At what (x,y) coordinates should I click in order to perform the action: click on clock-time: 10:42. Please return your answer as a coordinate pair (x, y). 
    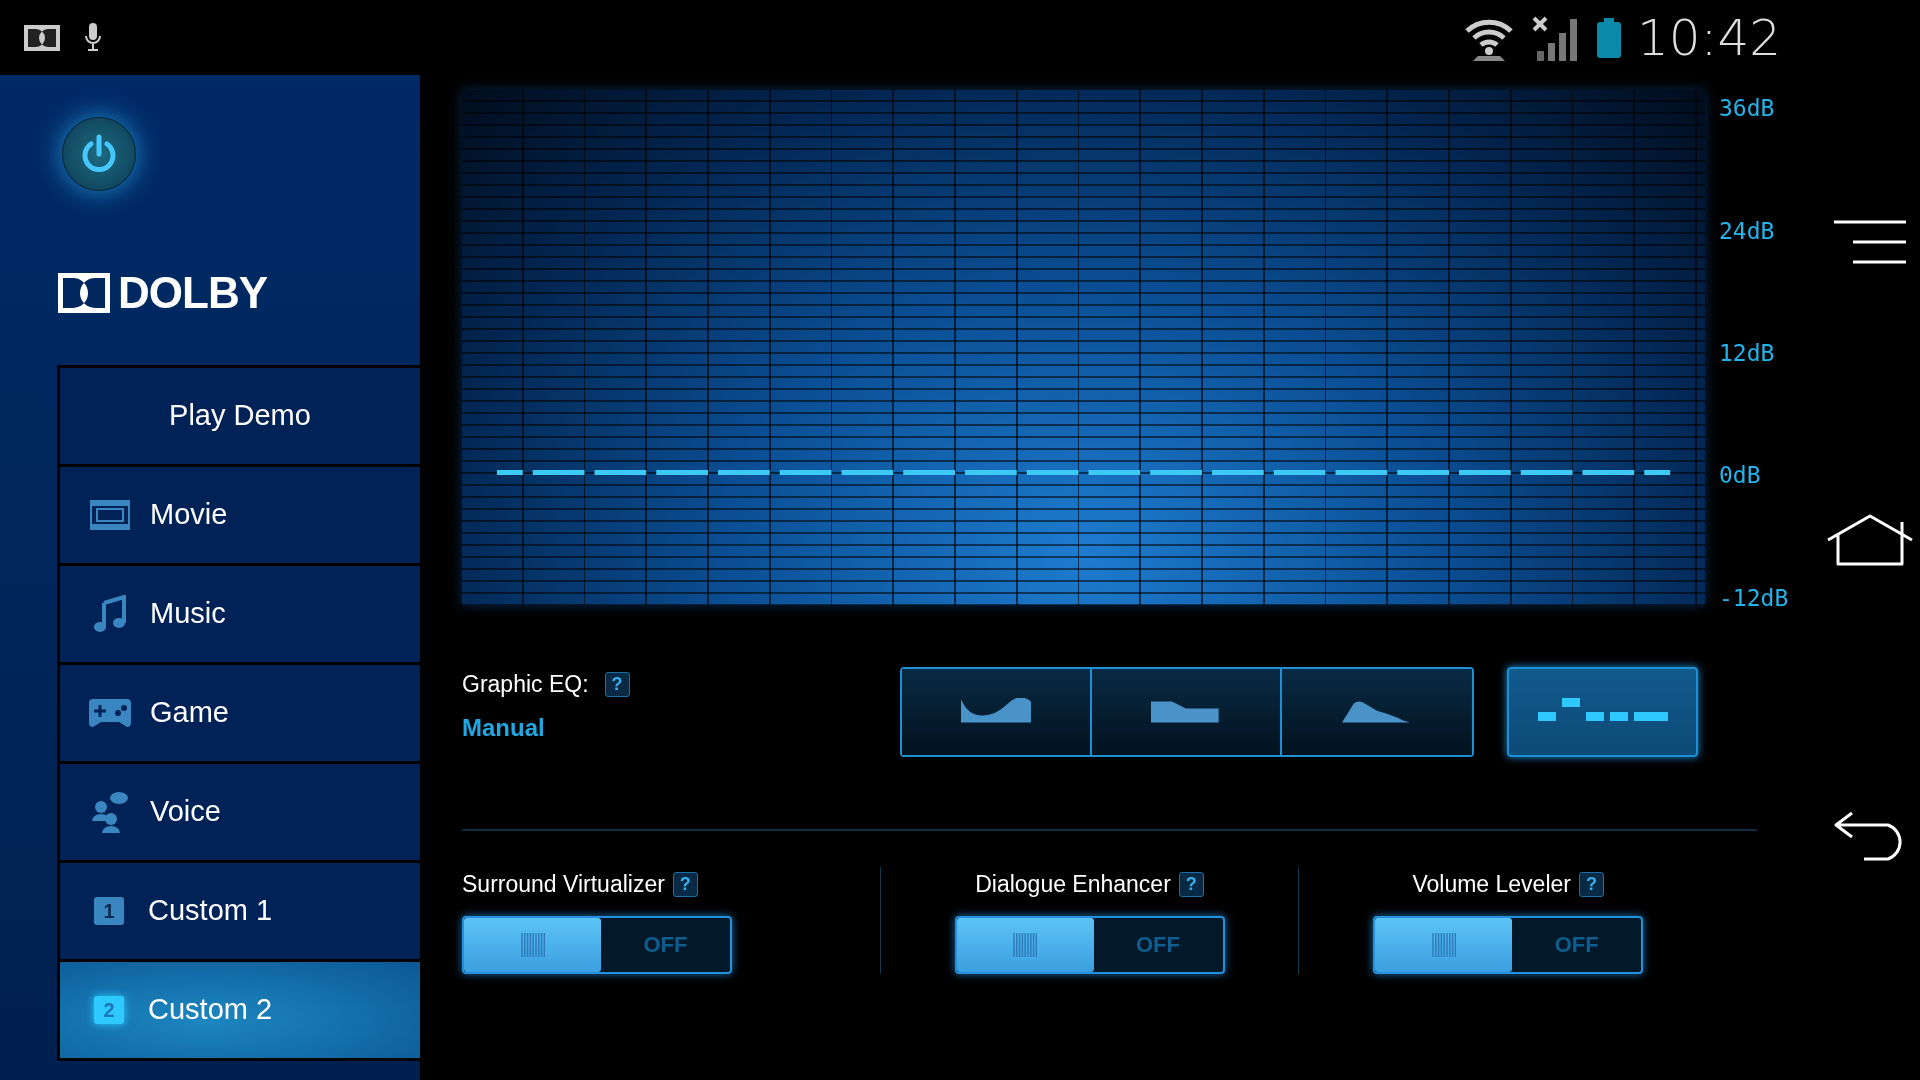
    Looking at the image, I should click on (1708, 37).